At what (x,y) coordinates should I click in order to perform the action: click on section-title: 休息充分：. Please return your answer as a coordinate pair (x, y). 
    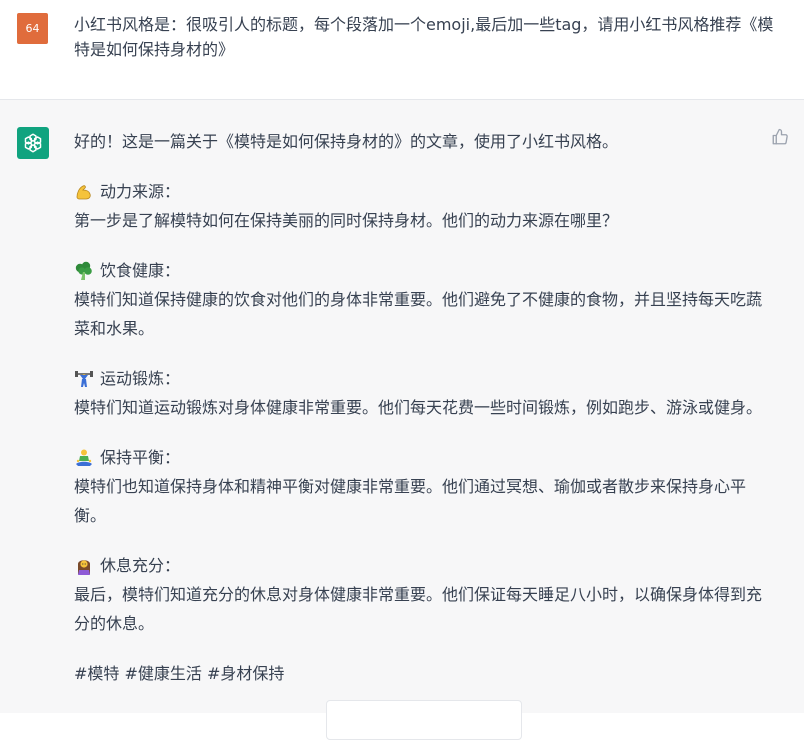
    Looking at the image, I should click on (140, 565).